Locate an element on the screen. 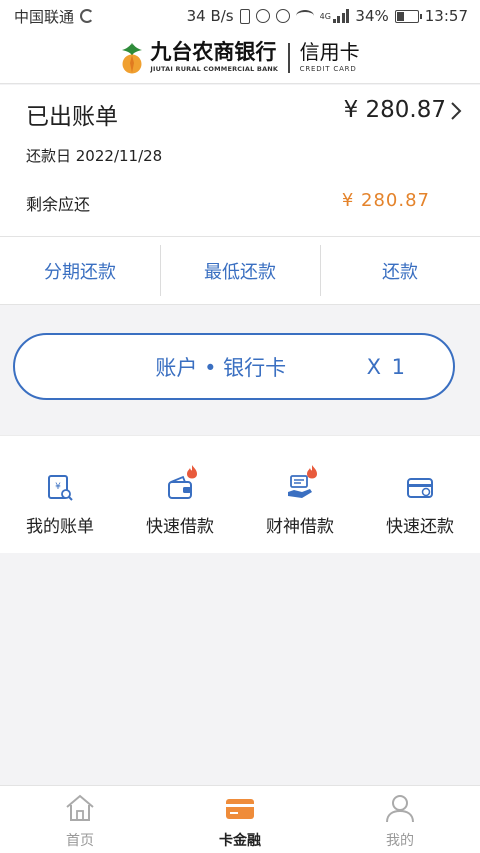 Image resolution: width=480 pixels, height=853 pixels. bill-amount: ¥ 280.87 is located at coordinates (394, 110).